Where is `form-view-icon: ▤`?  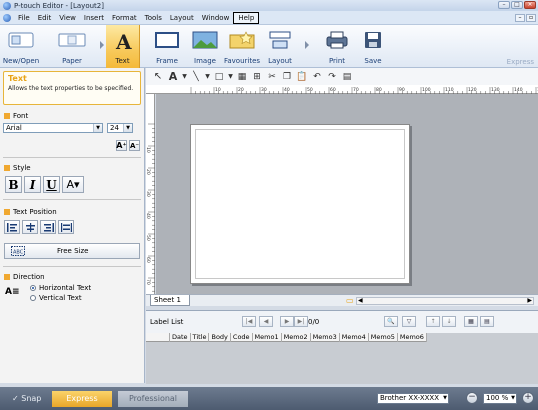
form-view-icon: ▤ is located at coordinates (487, 321).